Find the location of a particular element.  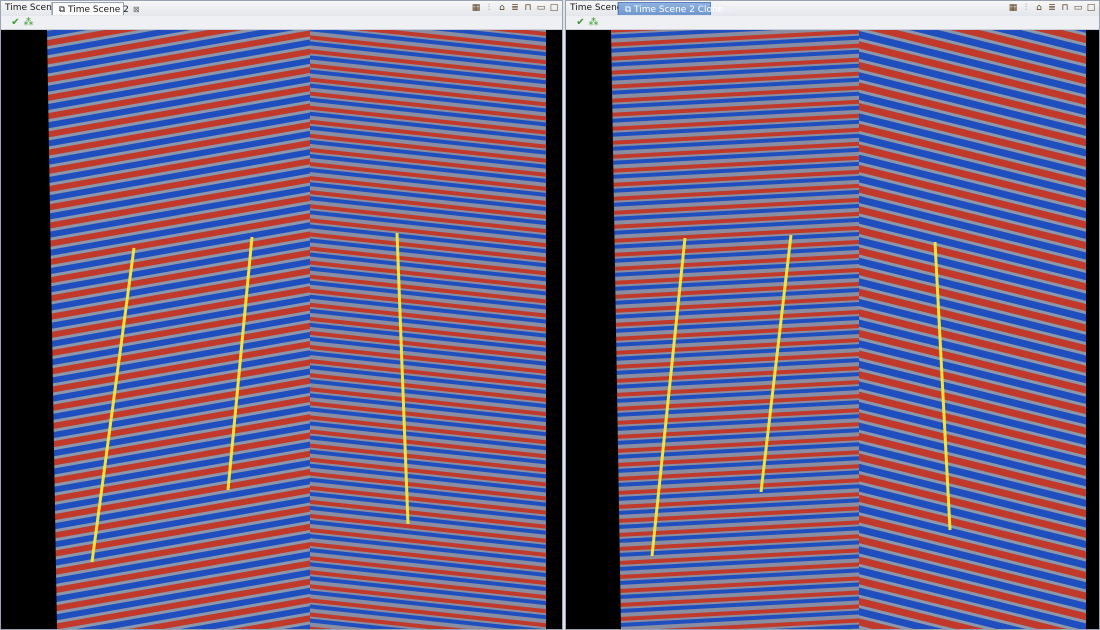

right-toolbar: ▦ ⫶ ⌂ ≣ ⊓ ▭ □ is located at coordinates (1052, 8).